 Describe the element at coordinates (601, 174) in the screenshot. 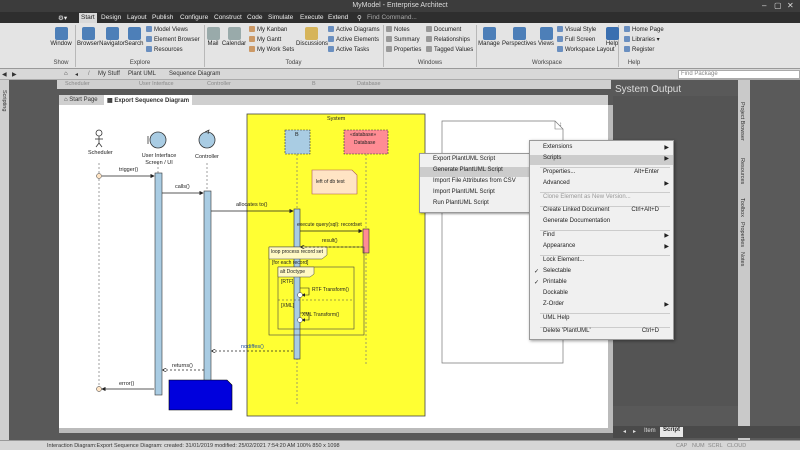

I see `menu-item-properties: Properties... Alt+Enter` at that location.